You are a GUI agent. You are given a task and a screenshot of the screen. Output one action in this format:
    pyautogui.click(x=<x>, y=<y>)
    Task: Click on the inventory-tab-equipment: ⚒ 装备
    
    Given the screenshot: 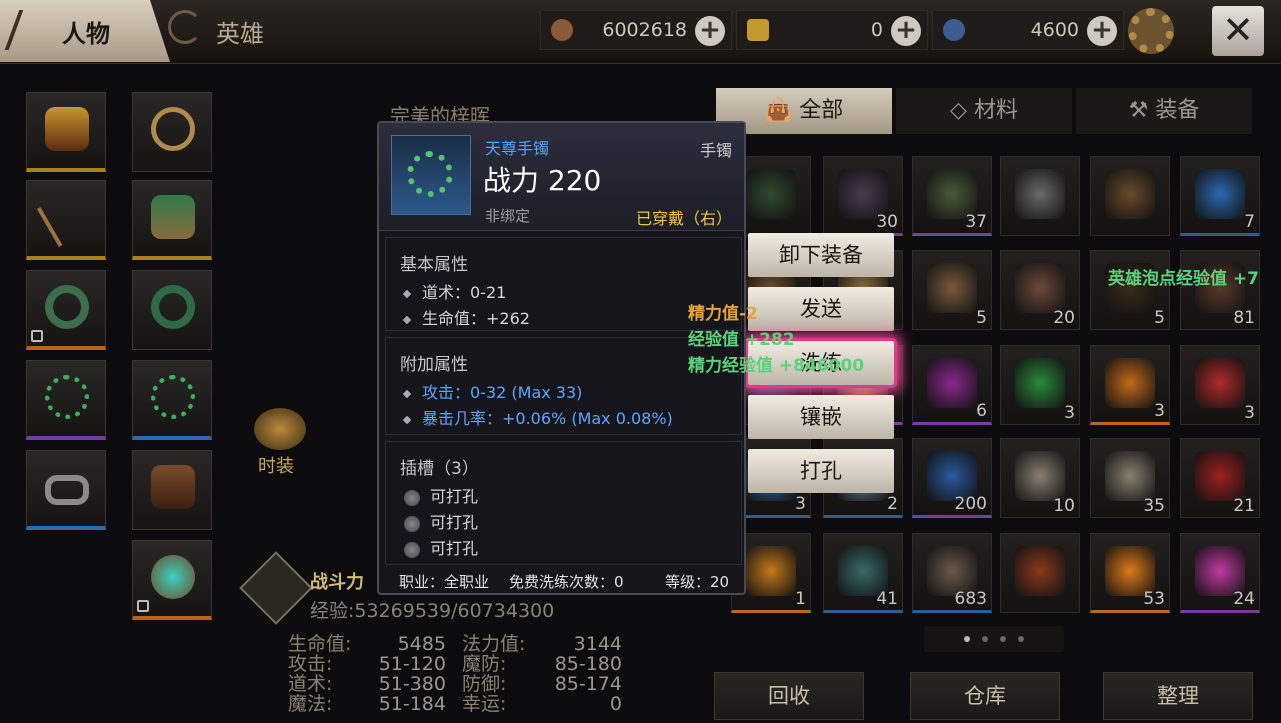 What is the action you would take?
    pyautogui.click(x=1164, y=111)
    